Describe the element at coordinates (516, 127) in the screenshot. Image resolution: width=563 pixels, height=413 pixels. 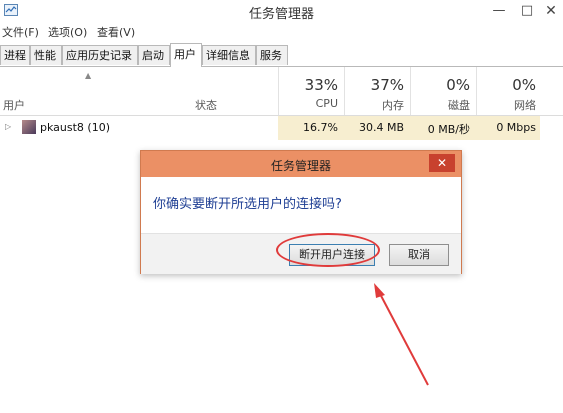
I see `row-network: 0 Mbps` at that location.